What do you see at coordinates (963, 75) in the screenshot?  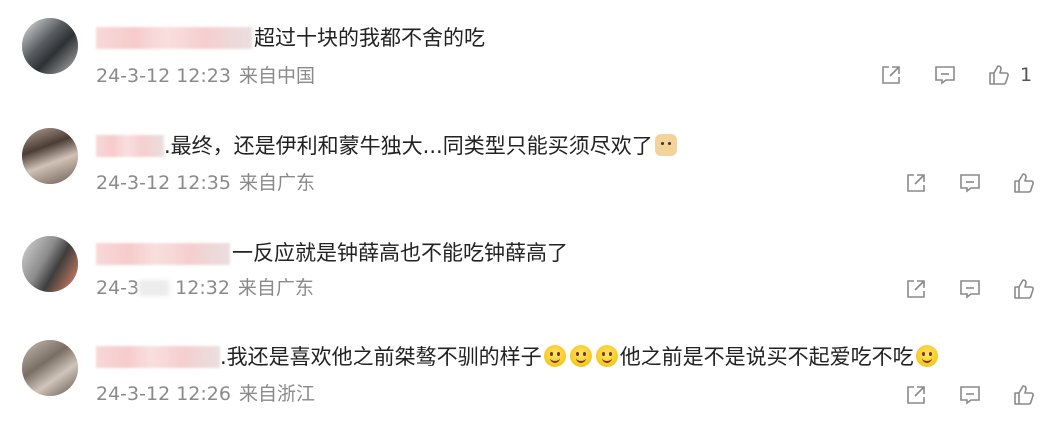 I see `comment-actions: 1` at bounding box center [963, 75].